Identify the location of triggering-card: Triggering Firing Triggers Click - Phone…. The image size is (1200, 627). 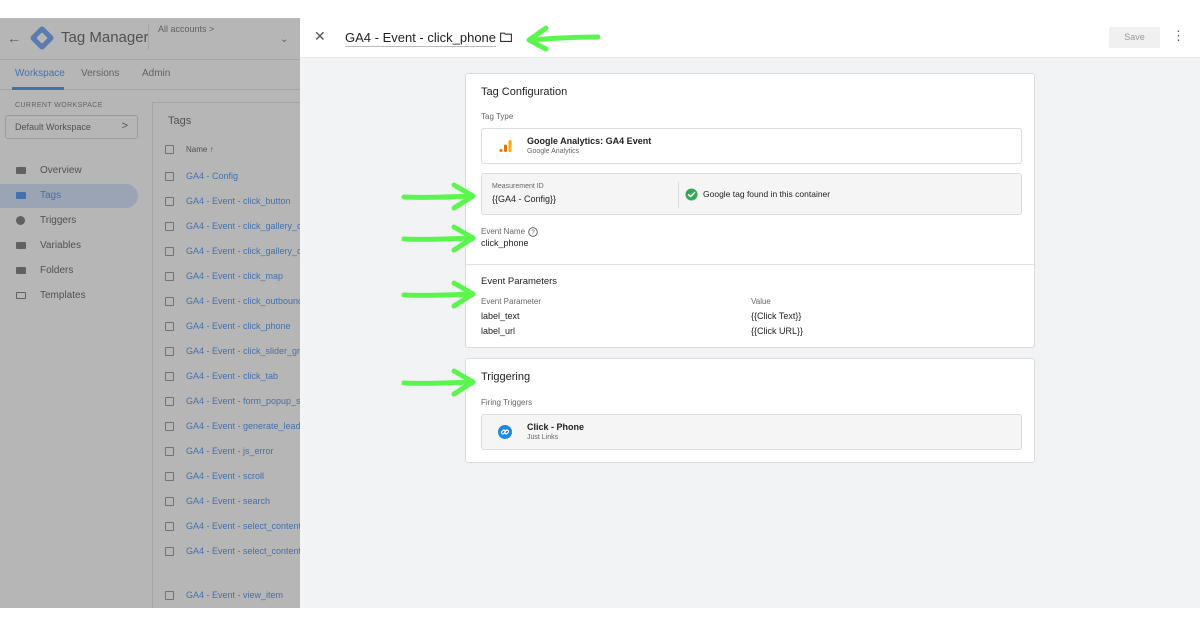
(750, 410).